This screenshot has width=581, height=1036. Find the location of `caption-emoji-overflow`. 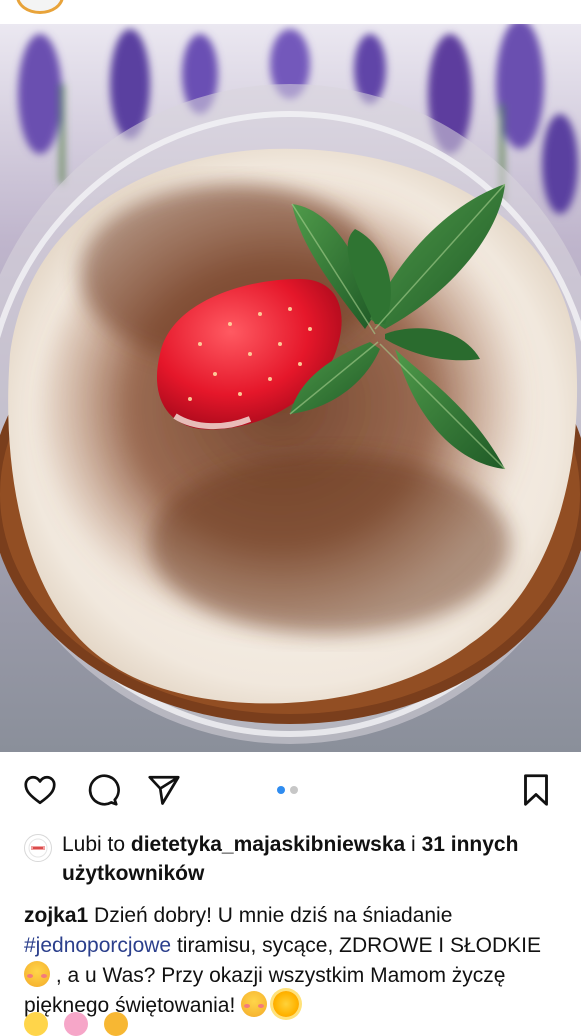

caption-emoji-overflow is located at coordinates (76, 1024).